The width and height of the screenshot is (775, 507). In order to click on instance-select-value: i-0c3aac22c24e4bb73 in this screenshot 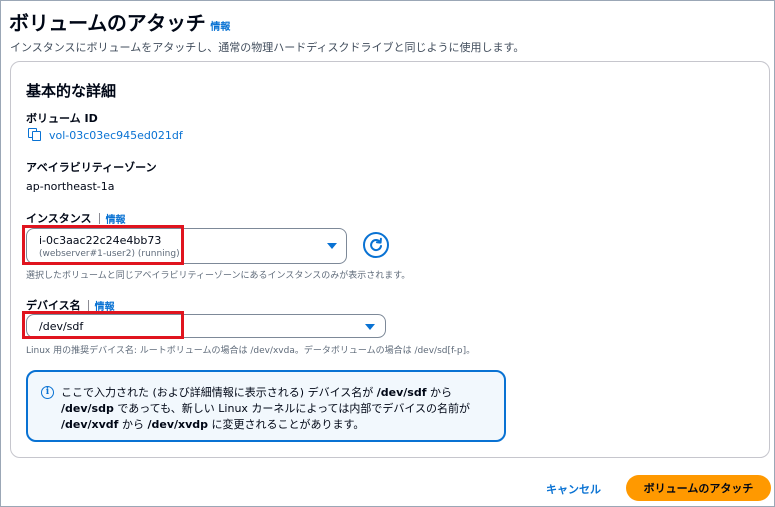, I will do `click(100, 240)`.